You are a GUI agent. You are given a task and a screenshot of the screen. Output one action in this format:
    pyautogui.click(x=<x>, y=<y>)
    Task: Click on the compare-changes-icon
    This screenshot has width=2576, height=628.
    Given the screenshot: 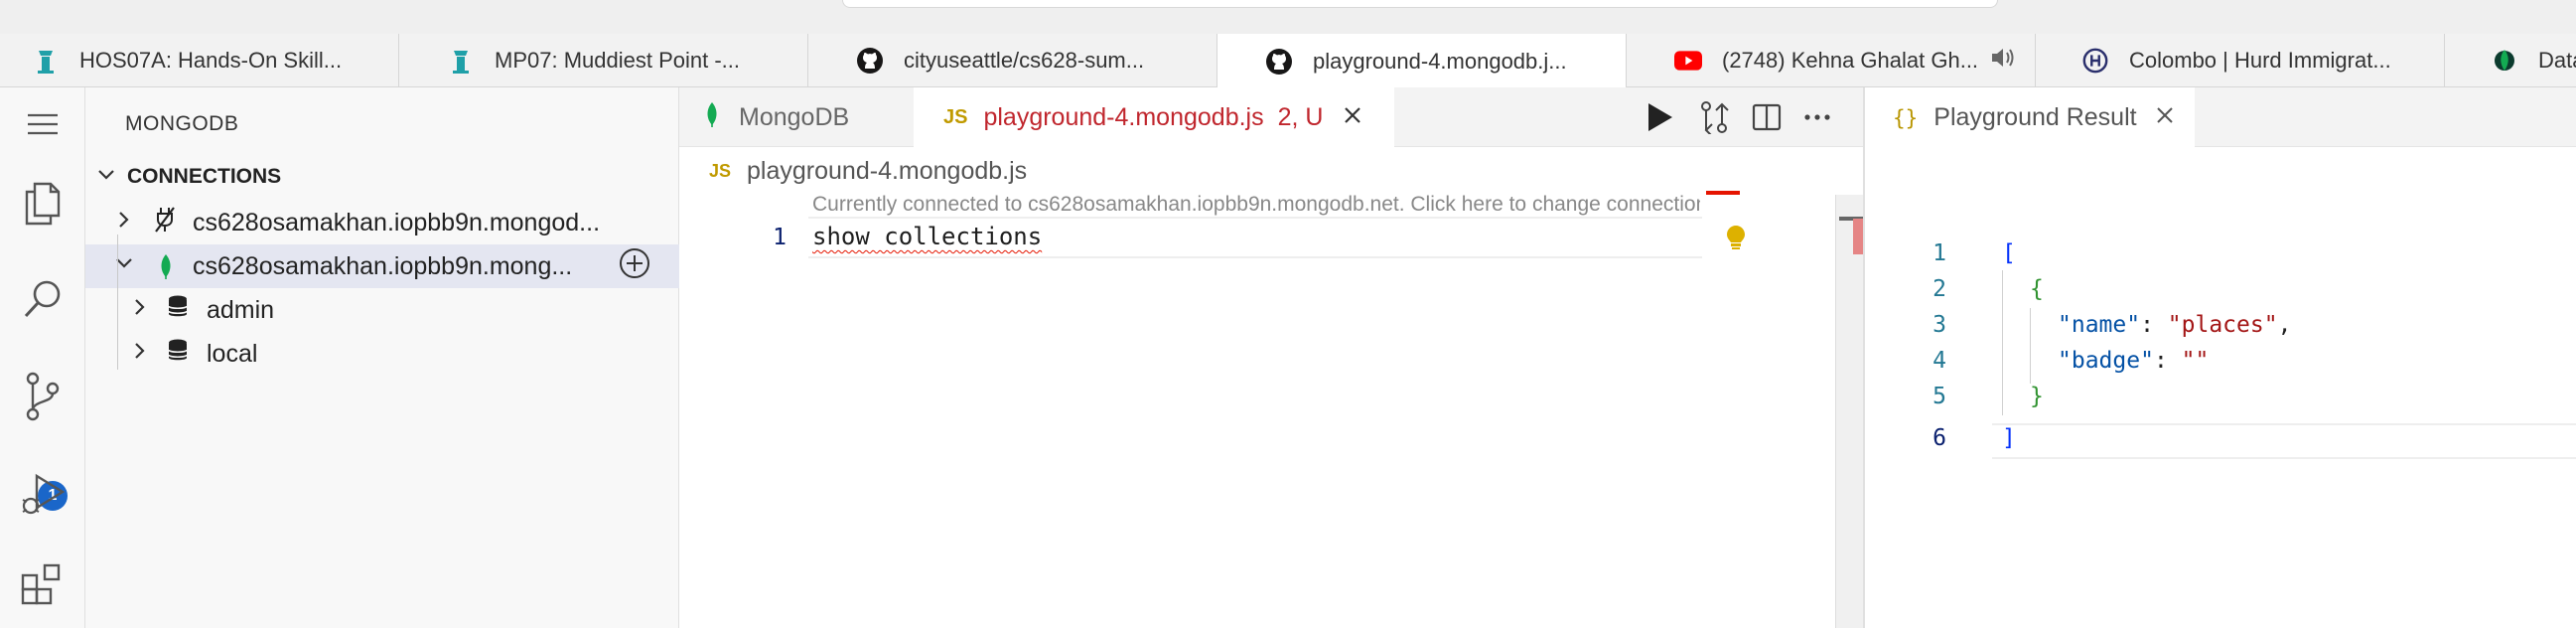 What is the action you would take?
    pyautogui.click(x=1714, y=117)
    